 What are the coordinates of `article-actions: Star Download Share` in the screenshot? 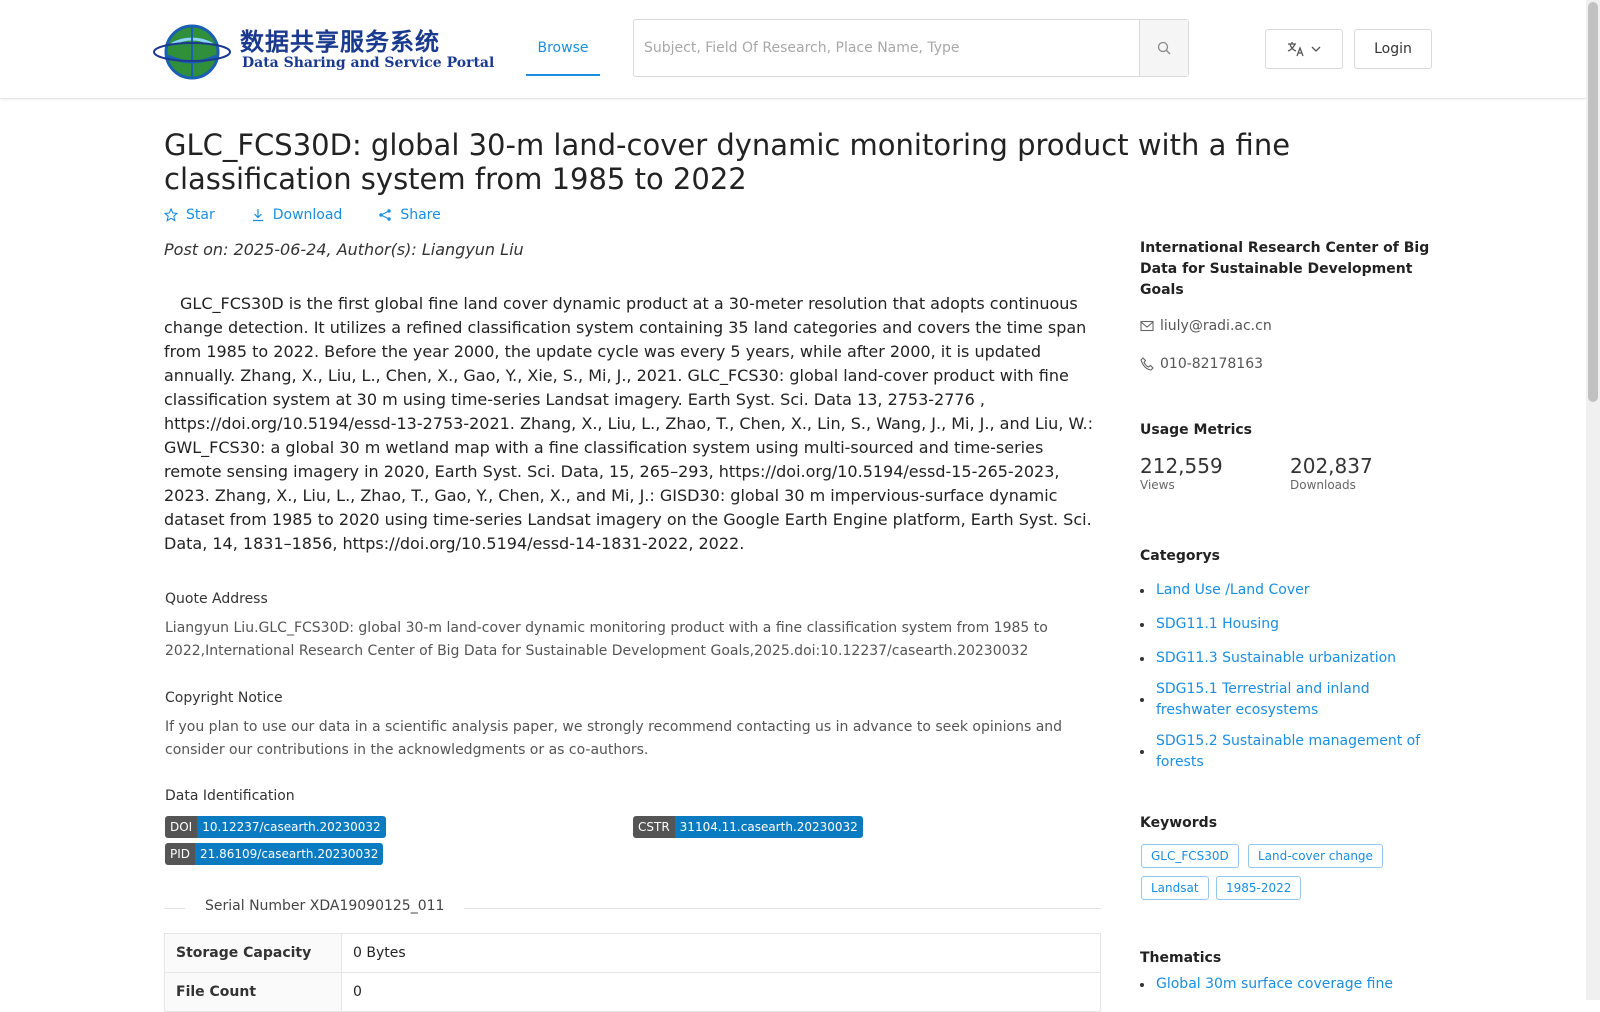 It's located at (302, 215).